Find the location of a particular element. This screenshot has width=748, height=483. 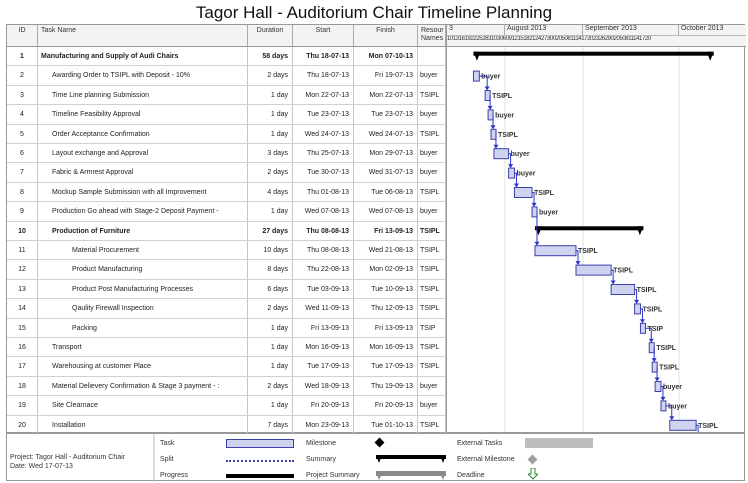

column-header-id-label: ID is located at coordinates (22, 30).